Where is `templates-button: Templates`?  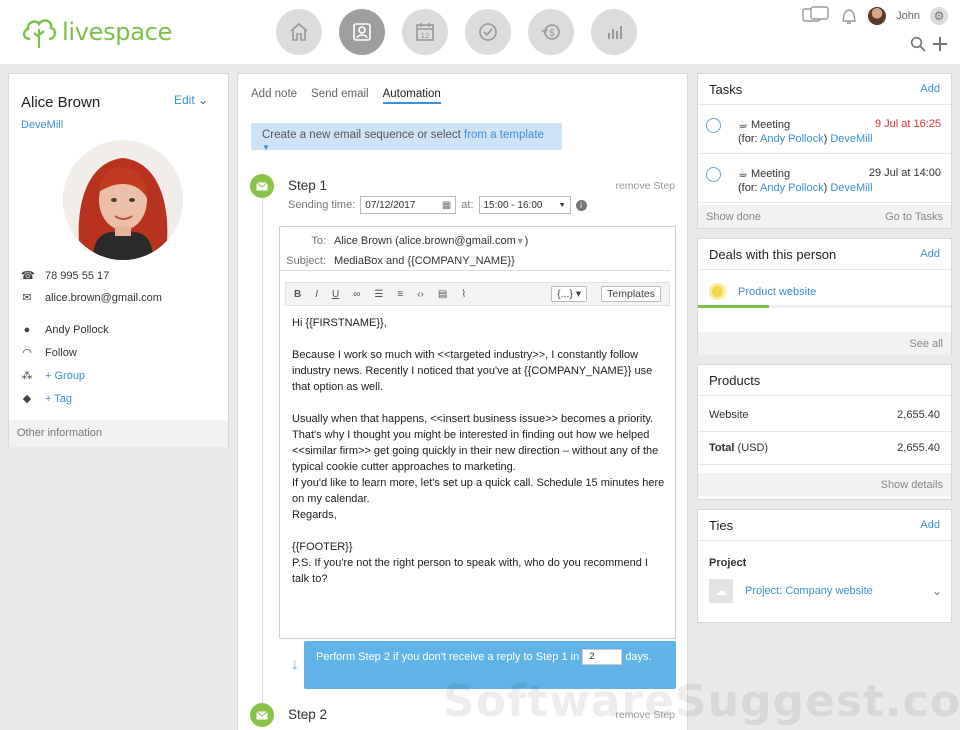 templates-button: Templates is located at coordinates (631, 294).